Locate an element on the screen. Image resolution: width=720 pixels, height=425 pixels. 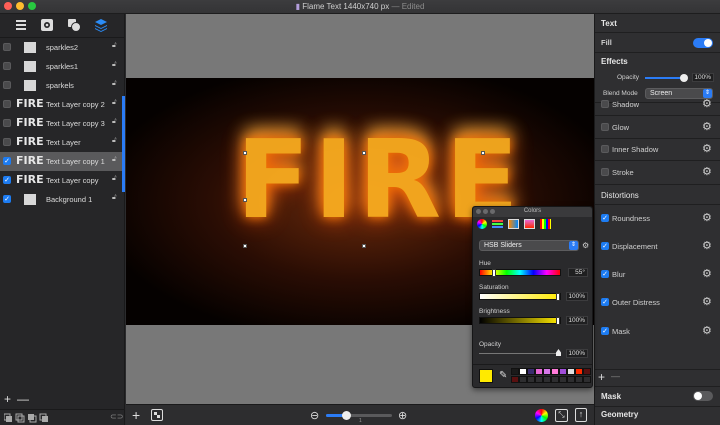
outer-distress-checkbox: ✓ is located at coordinates (605, 302).